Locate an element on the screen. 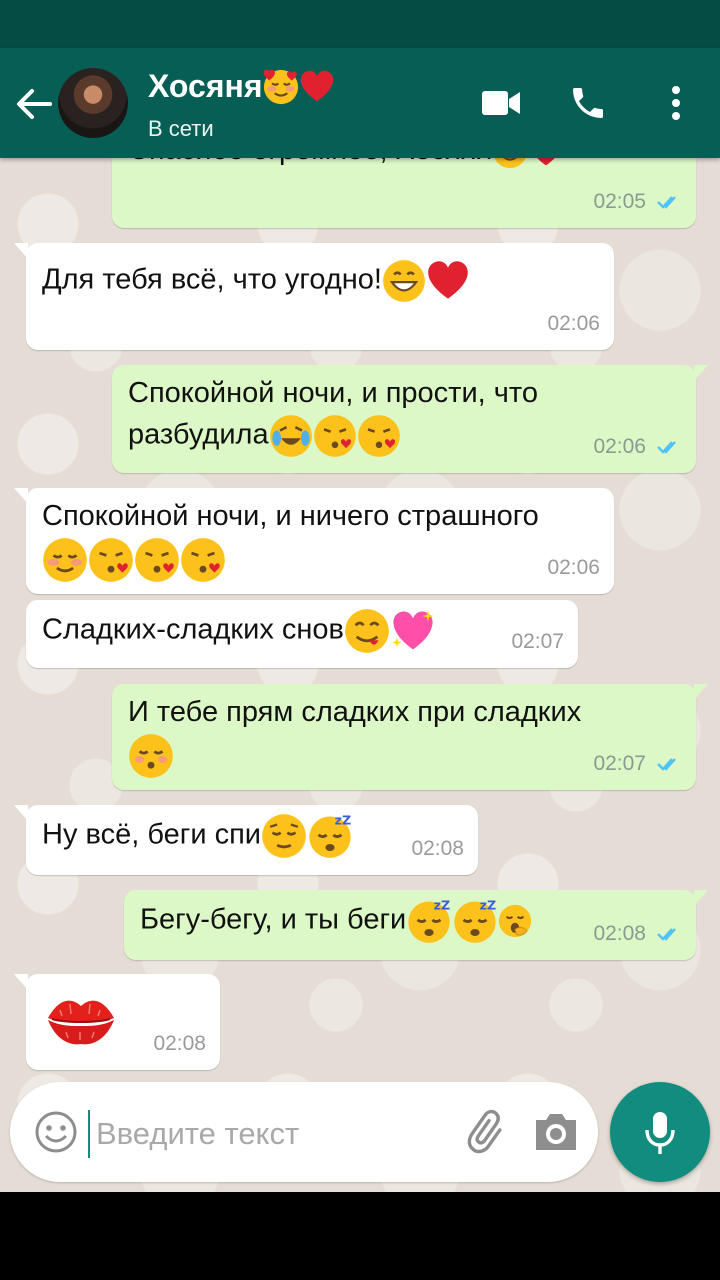 This screenshot has width=720, height=1280. chat-header: Хосяня В сети is located at coordinates (360, 103).